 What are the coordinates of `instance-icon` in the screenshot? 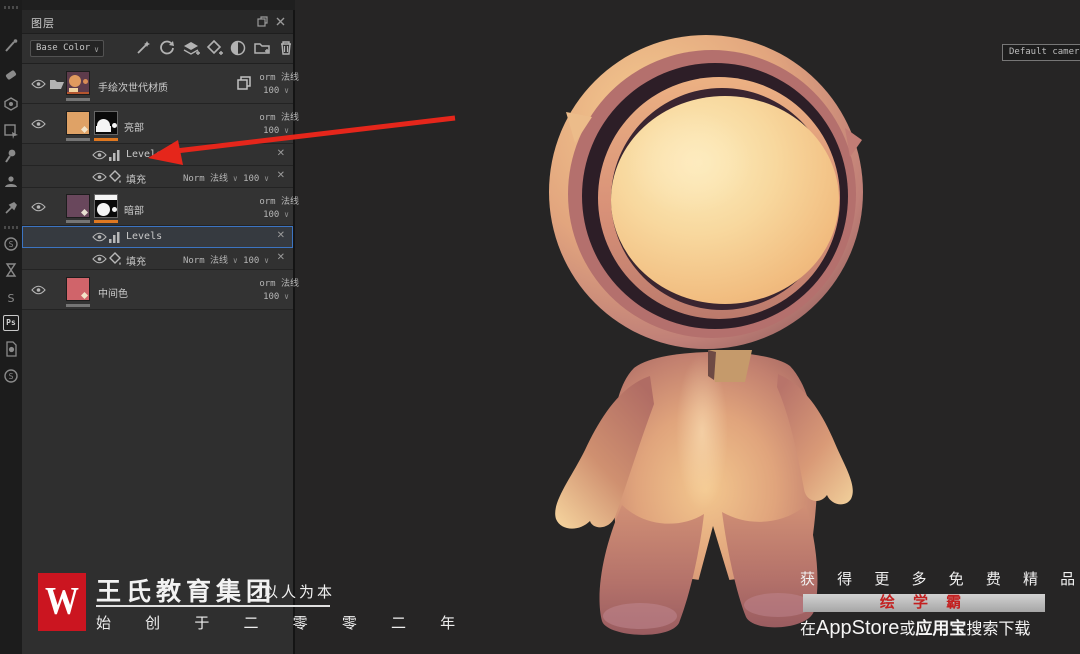 It's located at (244, 83).